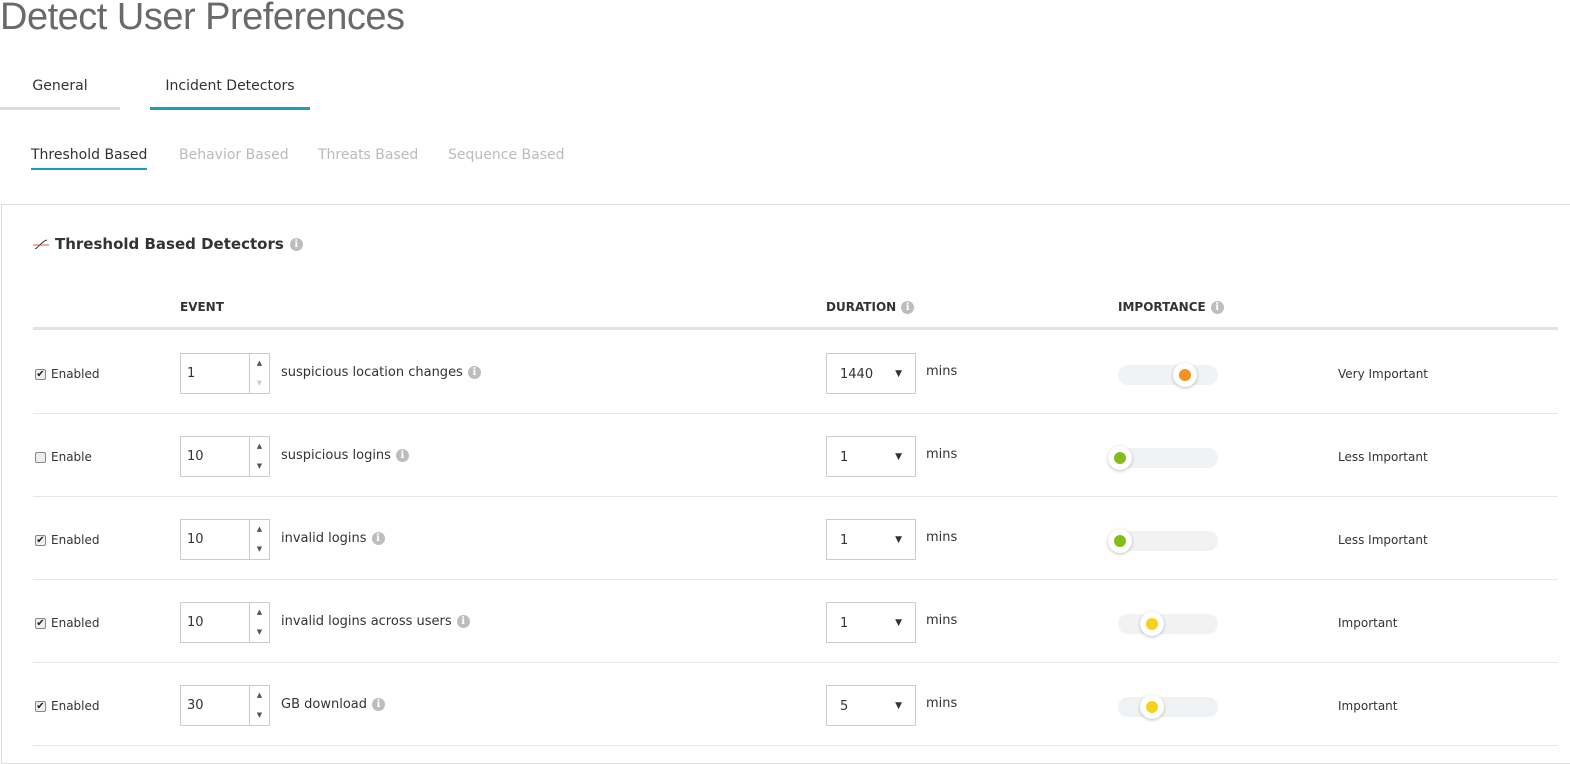 The width and height of the screenshot is (1570, 764). I want to click on event-label: invalid logins i, so click(333, 538).